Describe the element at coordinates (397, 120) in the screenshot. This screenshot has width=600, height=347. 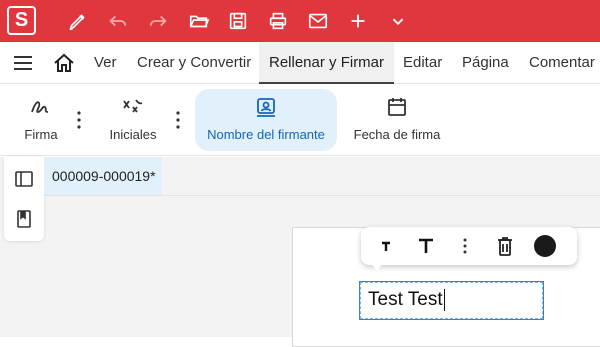
I see `fecha-de-firma-button: Fecha de firma` at that location.